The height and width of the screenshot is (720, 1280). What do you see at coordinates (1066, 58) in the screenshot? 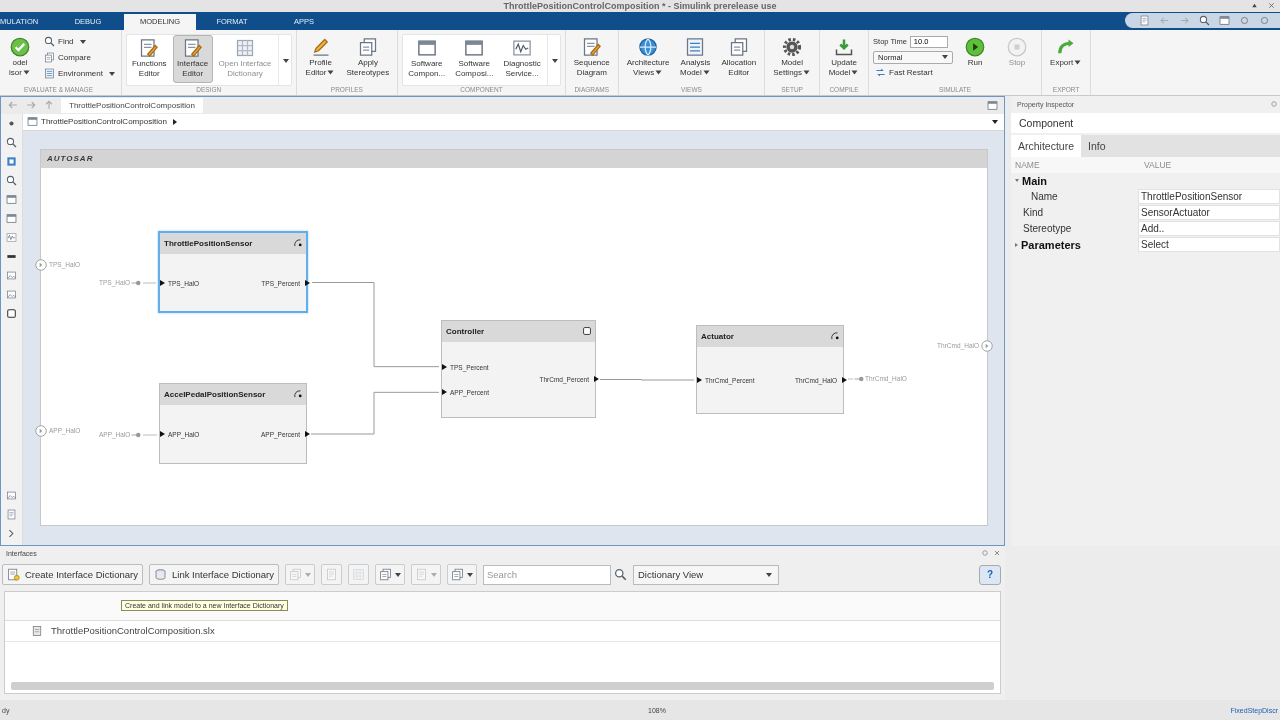
I see `ribbon-button: Export` at bounding box center [1066, 58].